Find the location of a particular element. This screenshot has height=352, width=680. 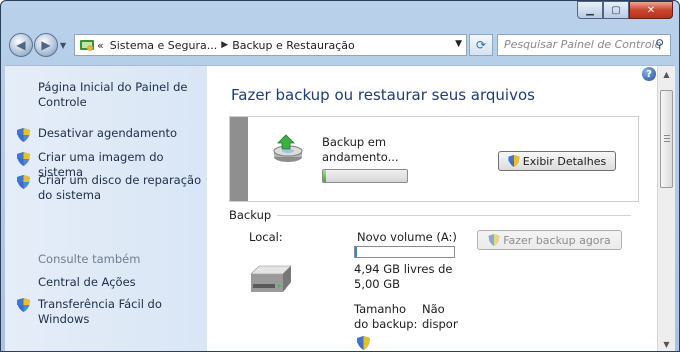

backup-progress-bar is located at coordinates (365, 176).